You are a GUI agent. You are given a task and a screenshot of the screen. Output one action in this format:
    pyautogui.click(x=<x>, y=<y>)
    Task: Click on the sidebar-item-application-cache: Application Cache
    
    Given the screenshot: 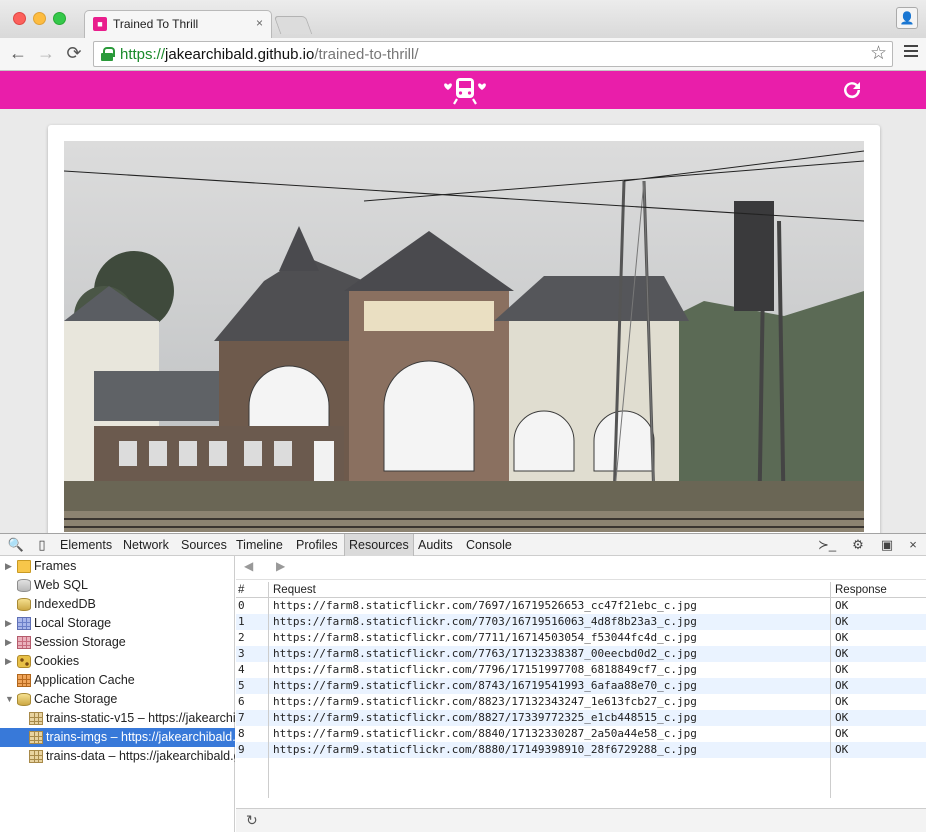 What is the action you would take?
    pyautogui.click(x=117, y=680)
    